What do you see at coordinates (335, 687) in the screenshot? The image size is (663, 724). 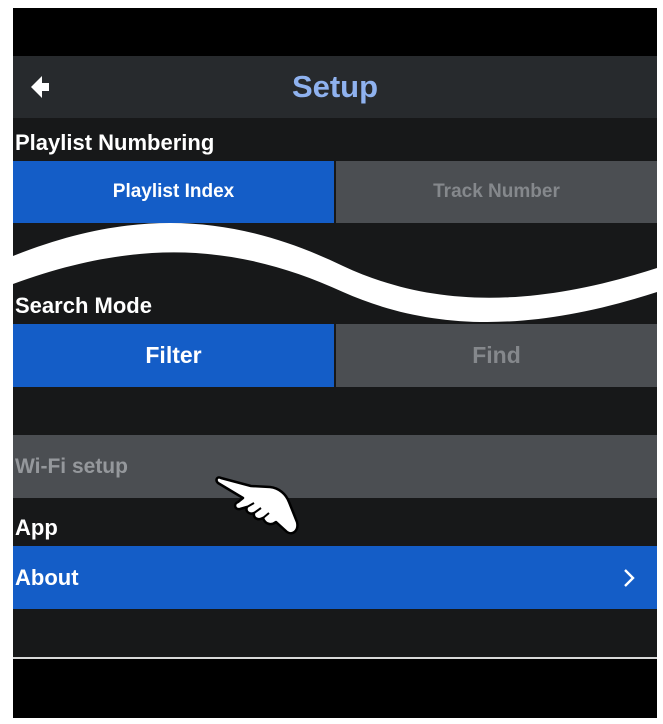 I see `bottom-bar` at bounding box center [335, 687].